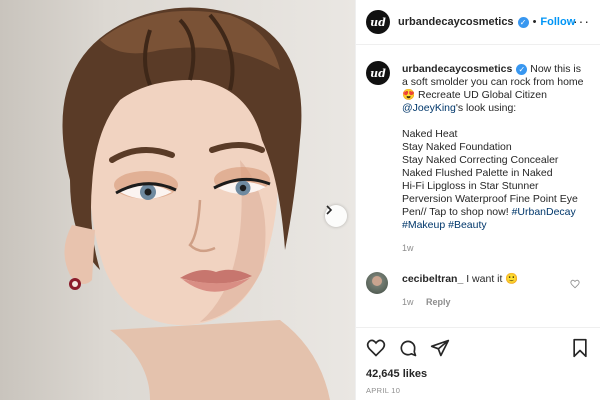 This screenshot has width=600, height=400. Describe the element at coordinates (378, 22) in the screenshot. I see `profile-avatar: ud` at that location.